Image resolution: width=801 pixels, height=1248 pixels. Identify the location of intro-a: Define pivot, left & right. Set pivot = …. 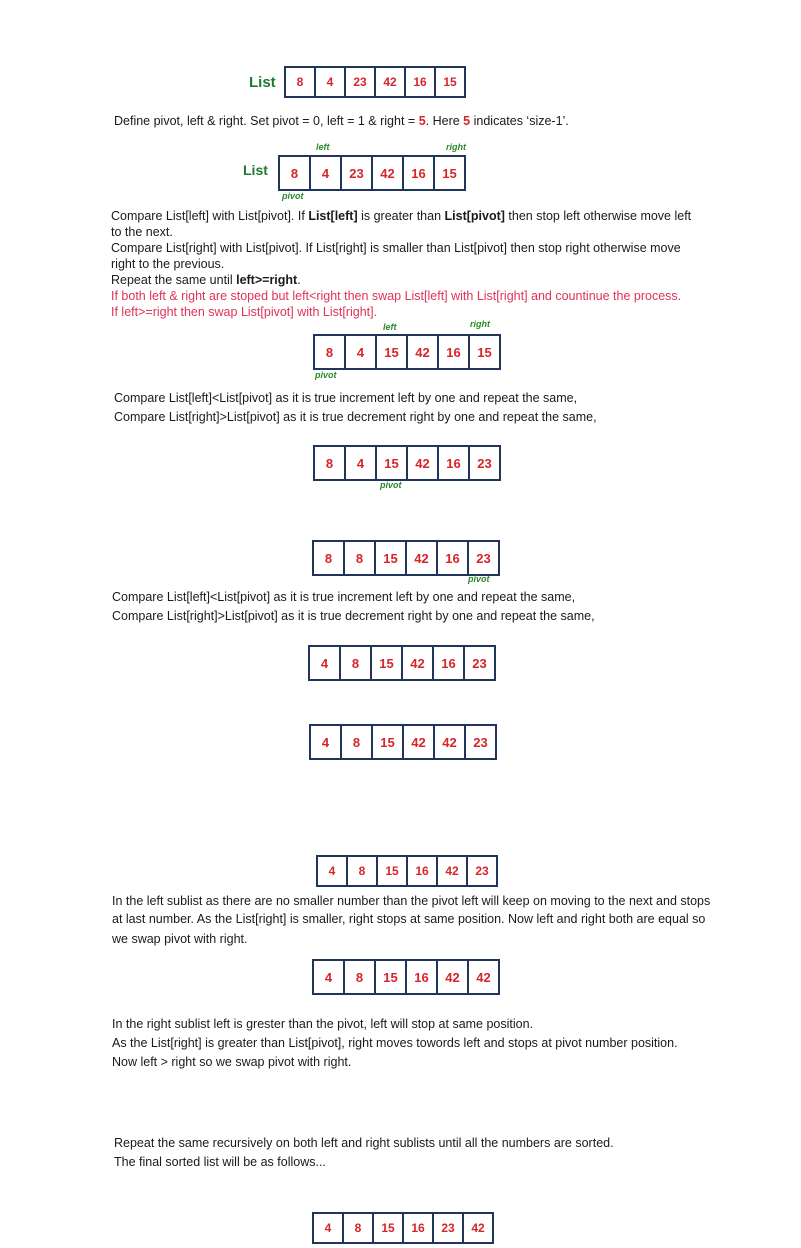
(265, 121).